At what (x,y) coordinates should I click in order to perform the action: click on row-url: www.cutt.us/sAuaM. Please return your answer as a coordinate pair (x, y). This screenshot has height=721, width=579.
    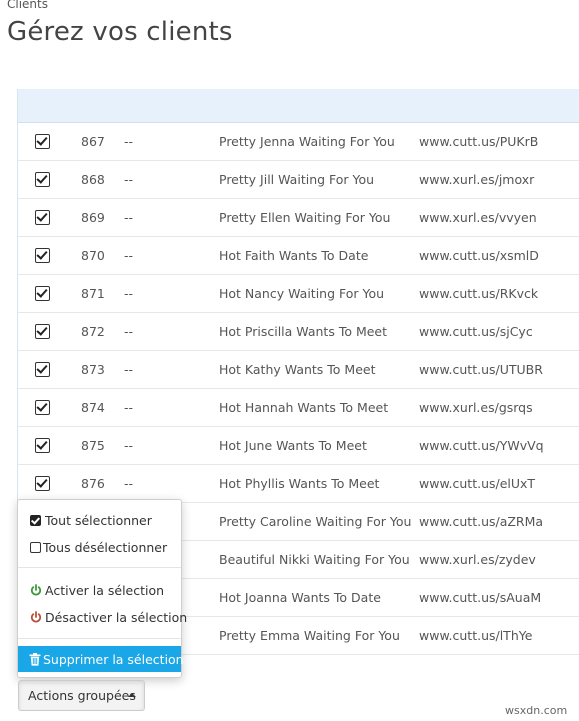
    Looking at the image, I should click on (480, 597).